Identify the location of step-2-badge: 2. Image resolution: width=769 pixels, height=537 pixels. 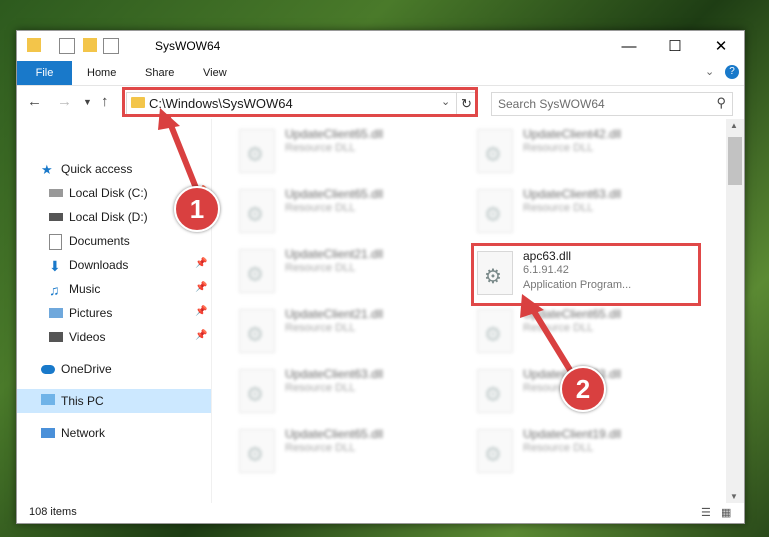
(583, 389).